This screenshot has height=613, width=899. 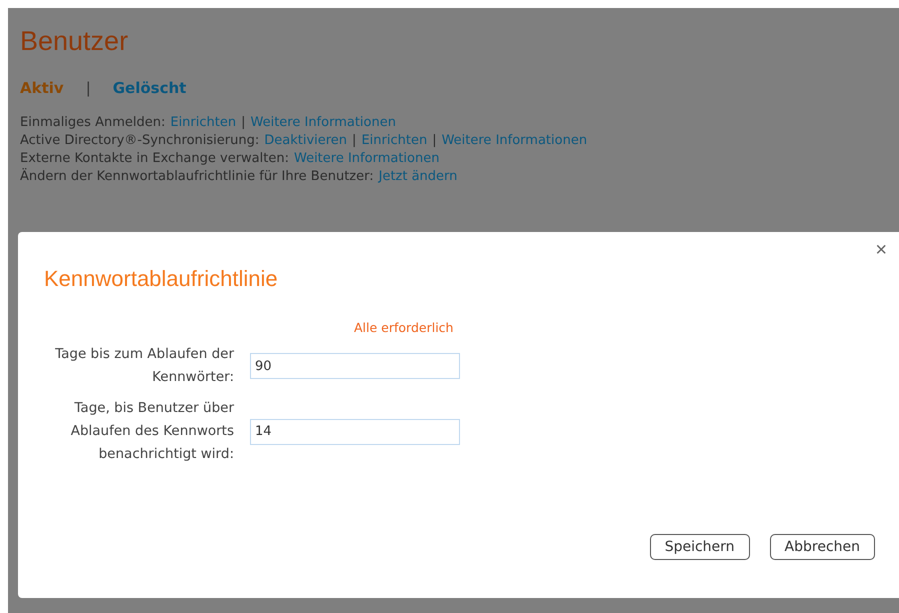 I want to click on save-button: Speichern, so click(x=700, y=547).